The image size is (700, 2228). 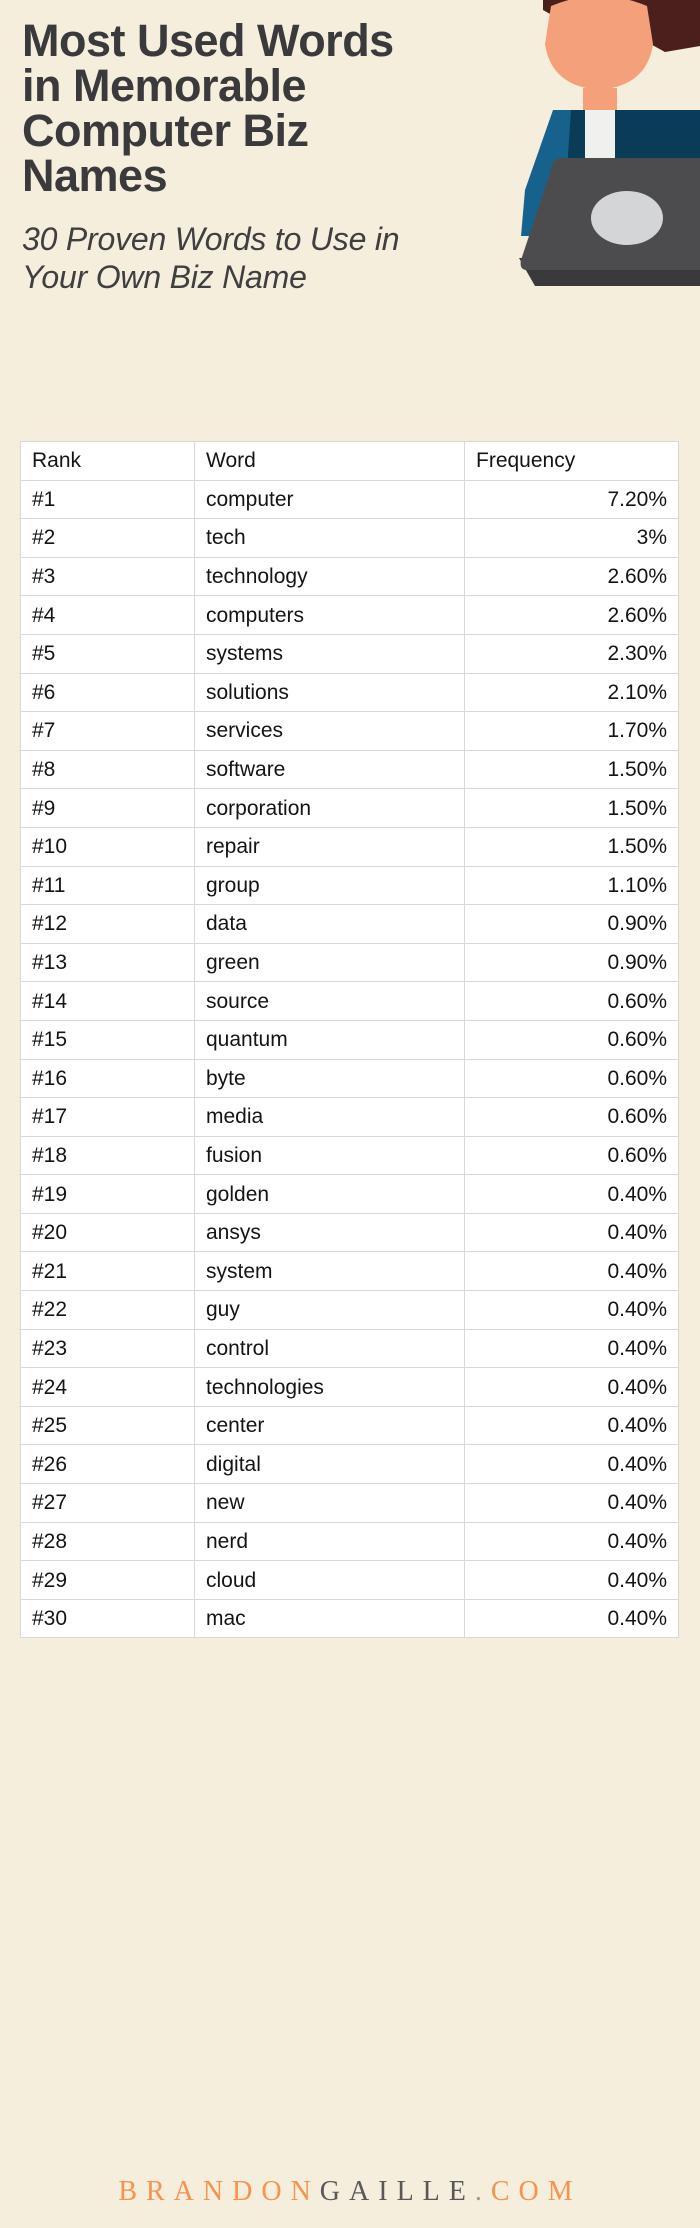 I want to click on table-row: #20 ansys 0.40%, so click(x=349, y=1232).